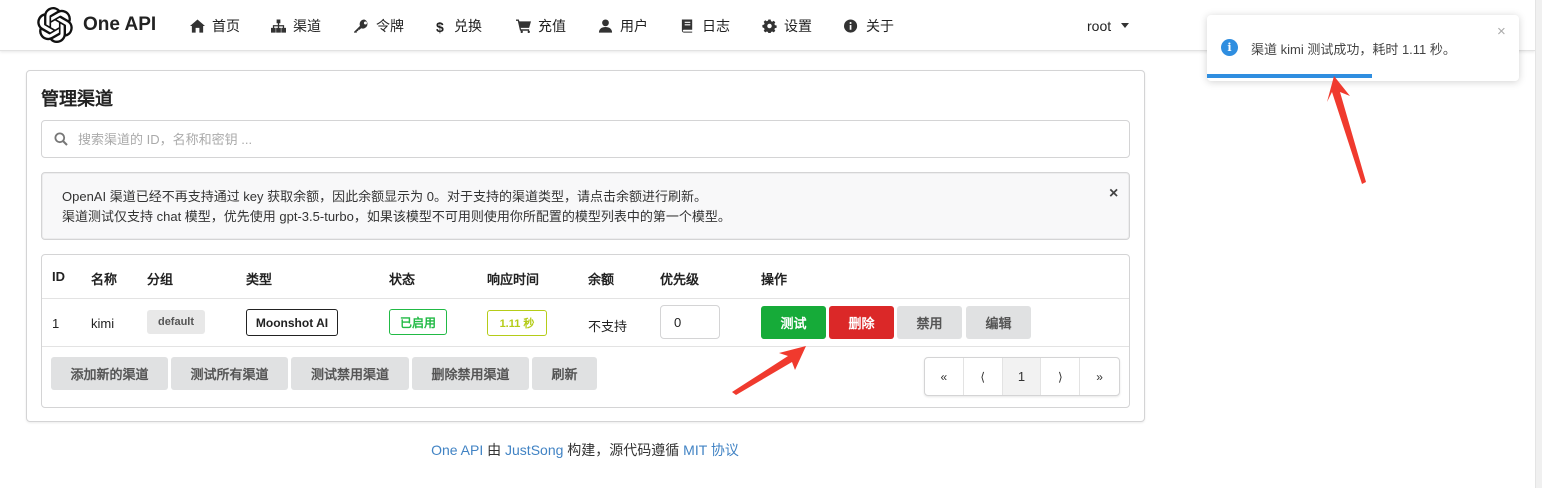 This screenshot has width=1542, height=488. I want to click on priority-input, so click(690, 322).